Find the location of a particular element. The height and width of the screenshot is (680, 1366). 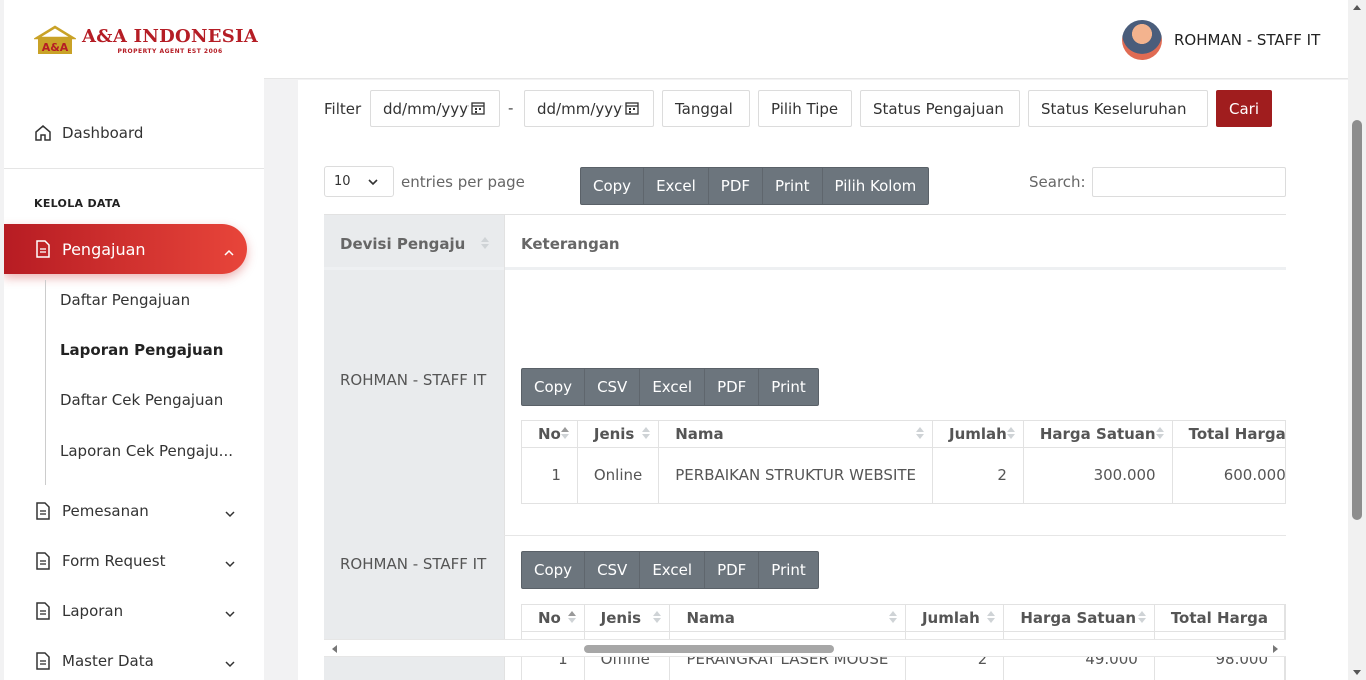

pilih-kolom-button: Pilih Kolom is located at coordinates (876, 186).